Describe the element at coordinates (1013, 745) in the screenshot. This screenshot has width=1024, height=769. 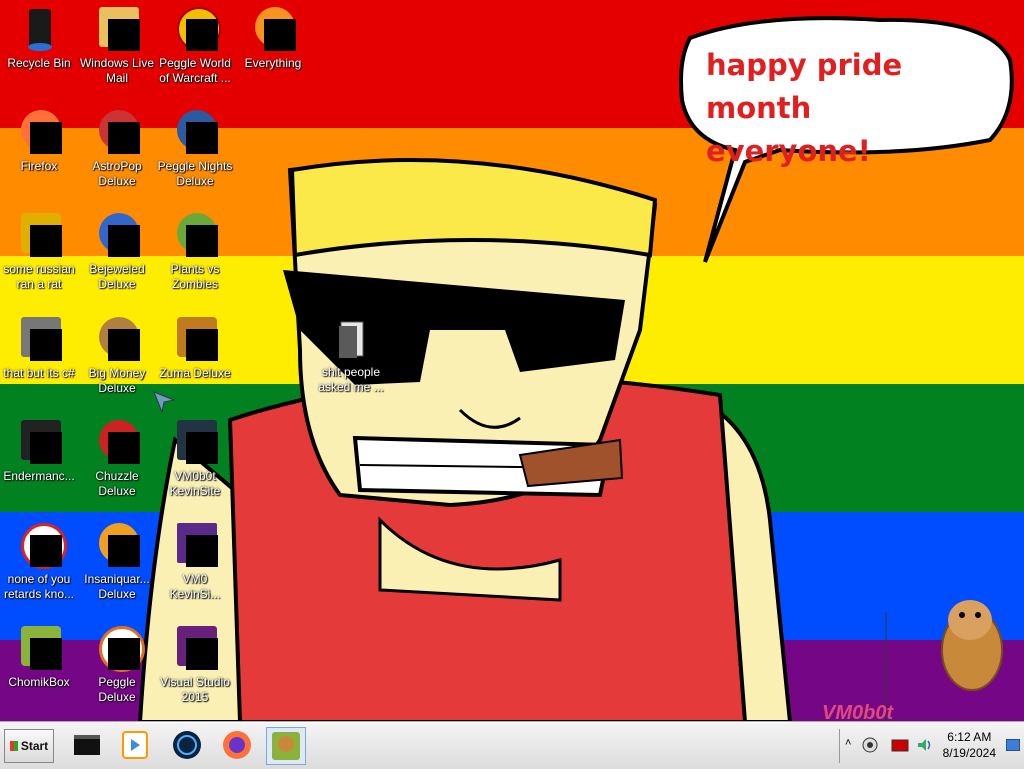
I see `show-desktop-icon` at that location.